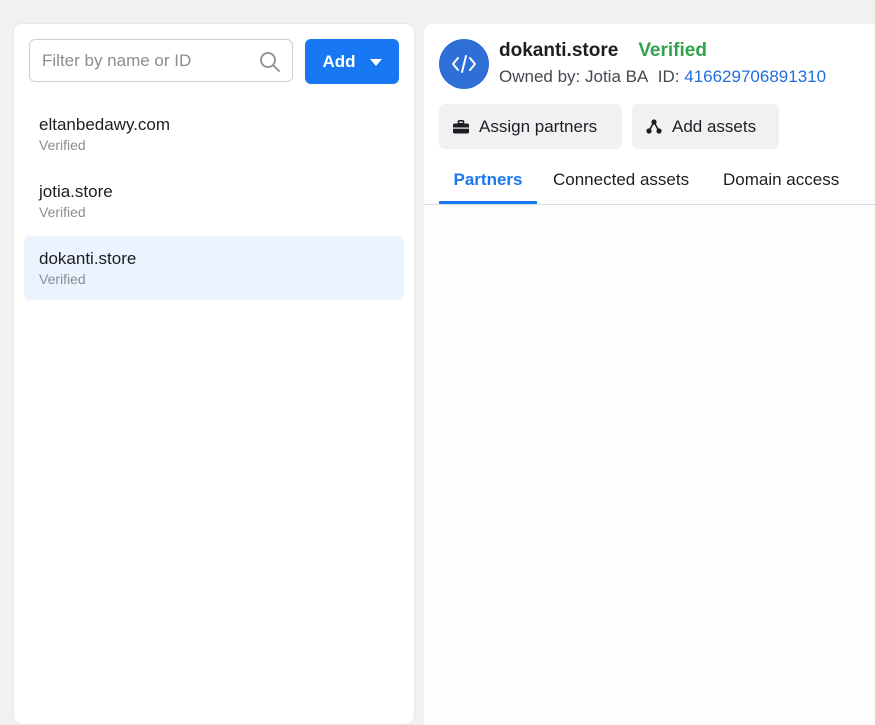  Describe the element at coordinates (714, 126) in the screenshot. I see `add-assets-label: Add assets` at that location.